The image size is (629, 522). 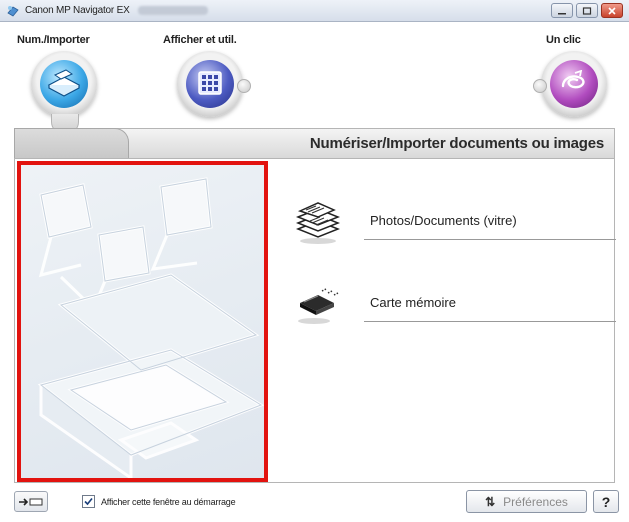 What do you see at coordinates (318, 306) in the screenshot?
I see `memory-card-icon` at bounding box center [318, 306].